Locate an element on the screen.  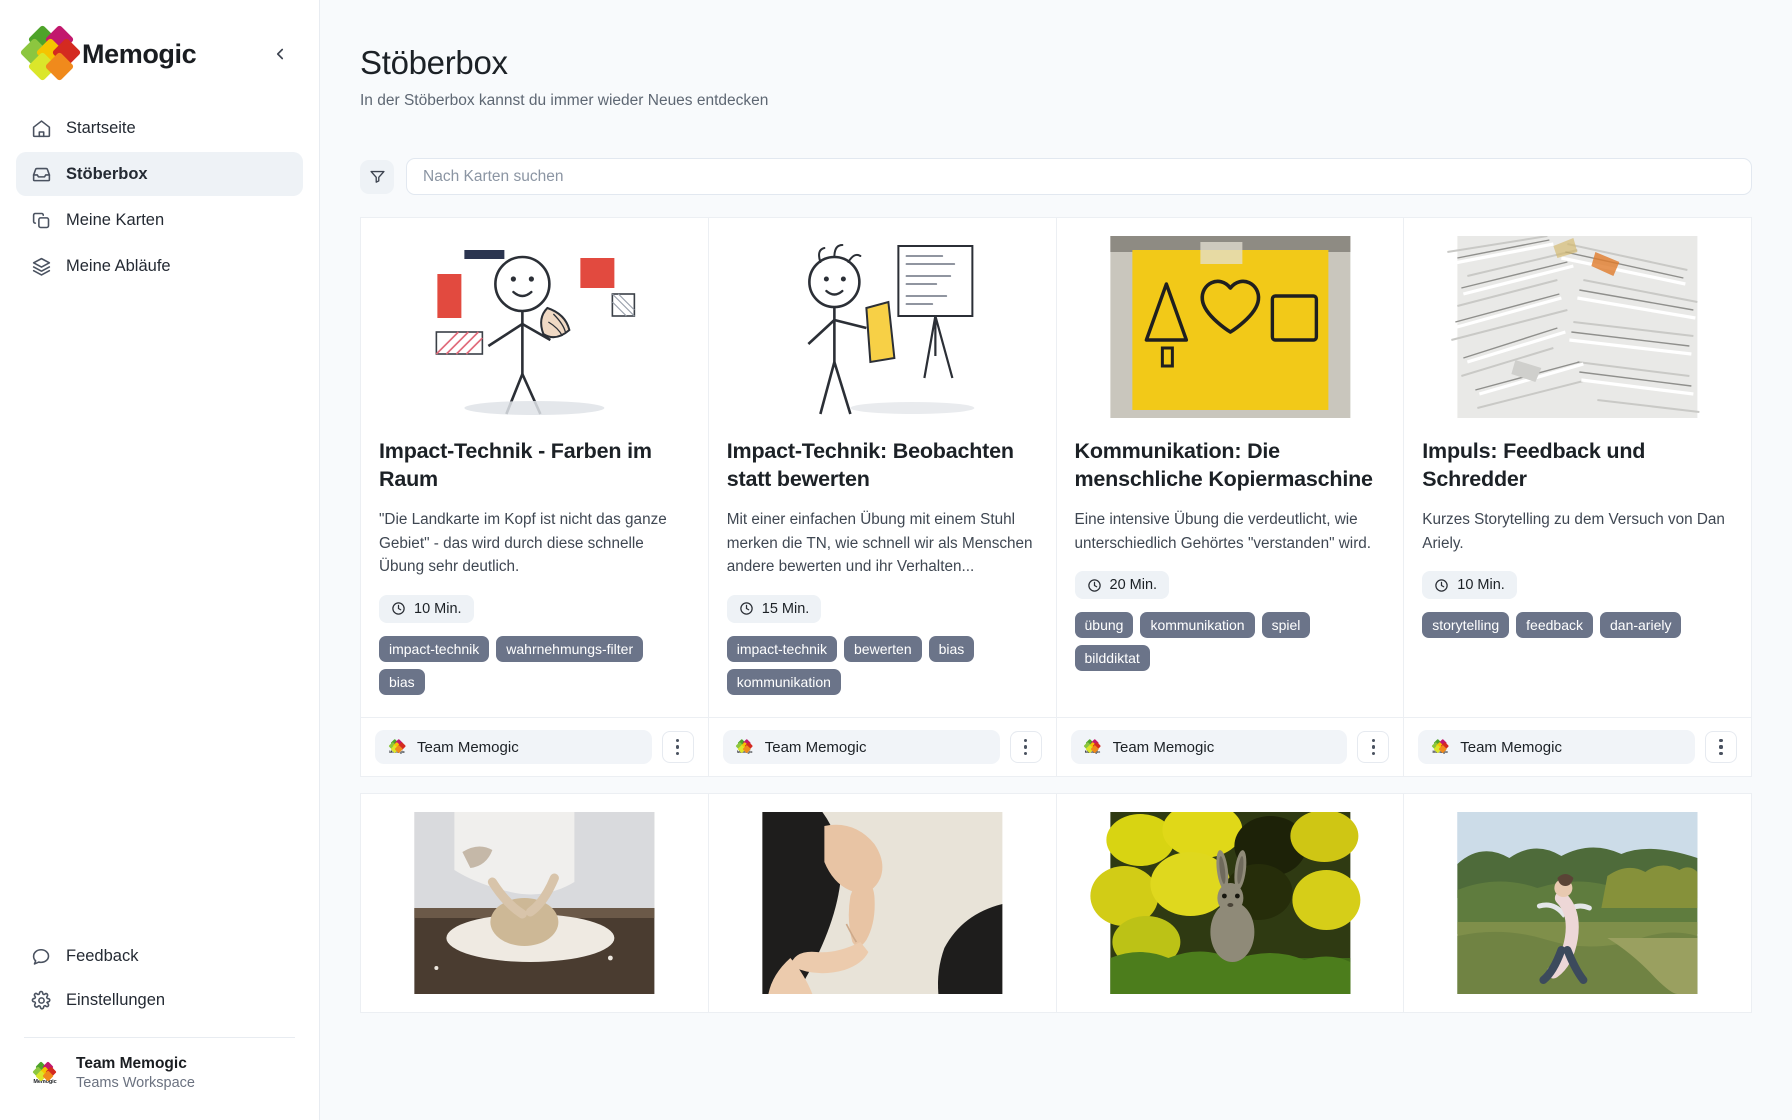
chat-bubble-icon is located at coordinates (41, 957).